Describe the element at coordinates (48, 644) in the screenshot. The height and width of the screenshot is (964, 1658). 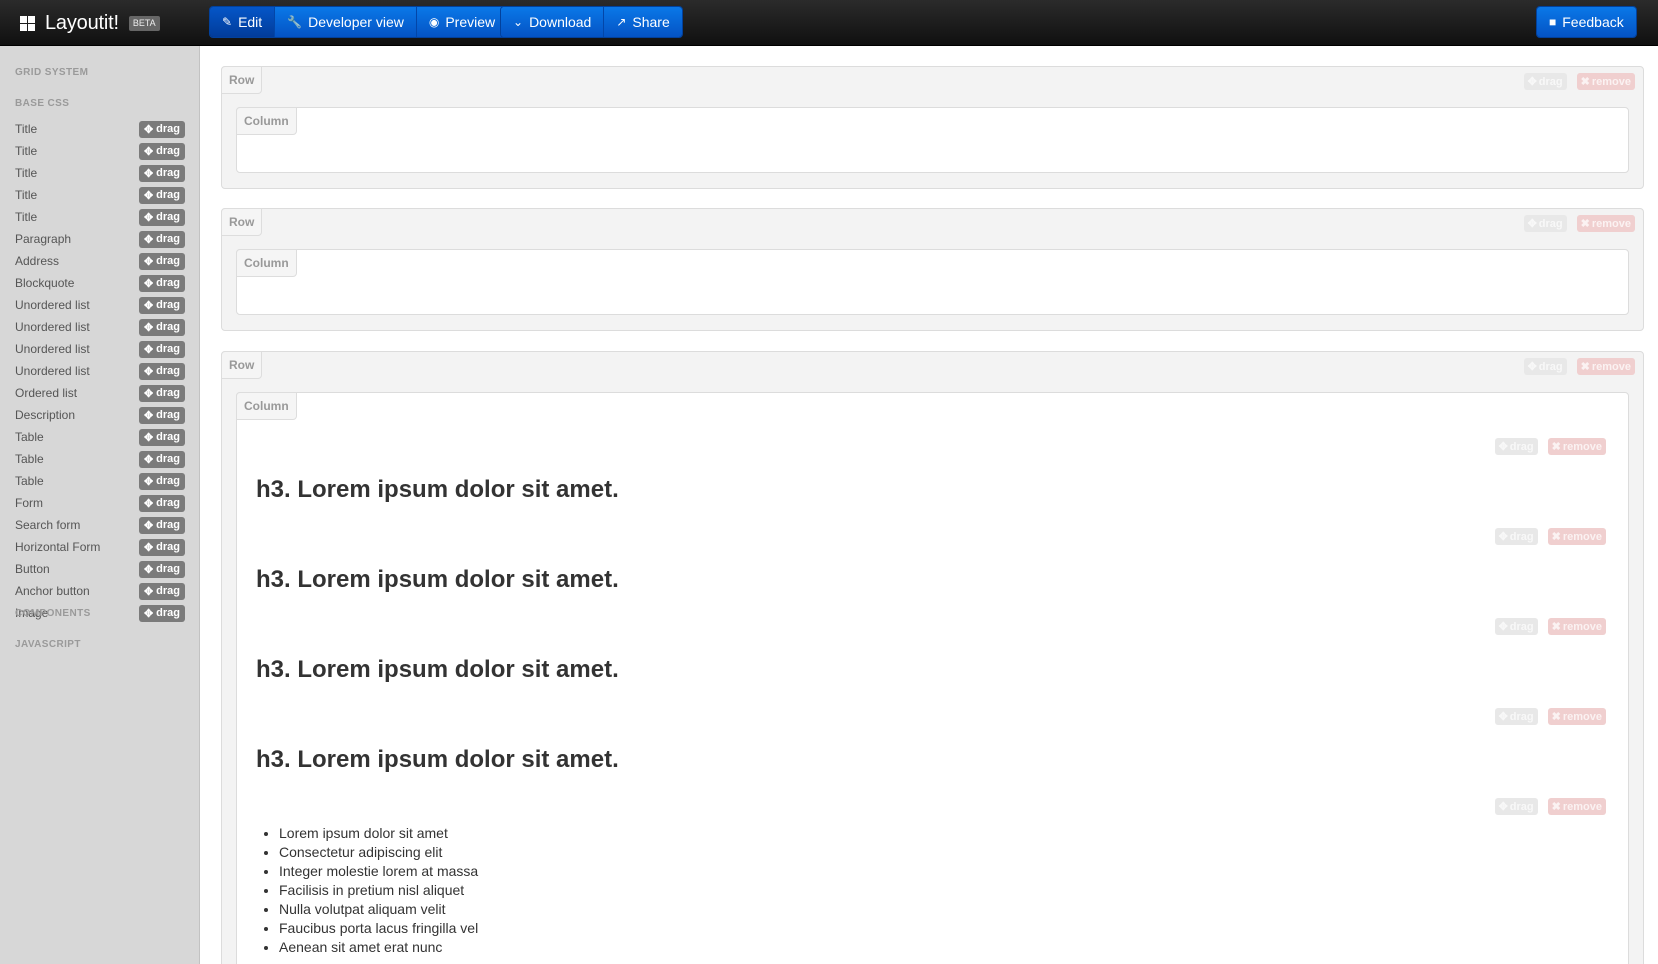
I see `section-javascript: JAVASCRIPT` at that location.